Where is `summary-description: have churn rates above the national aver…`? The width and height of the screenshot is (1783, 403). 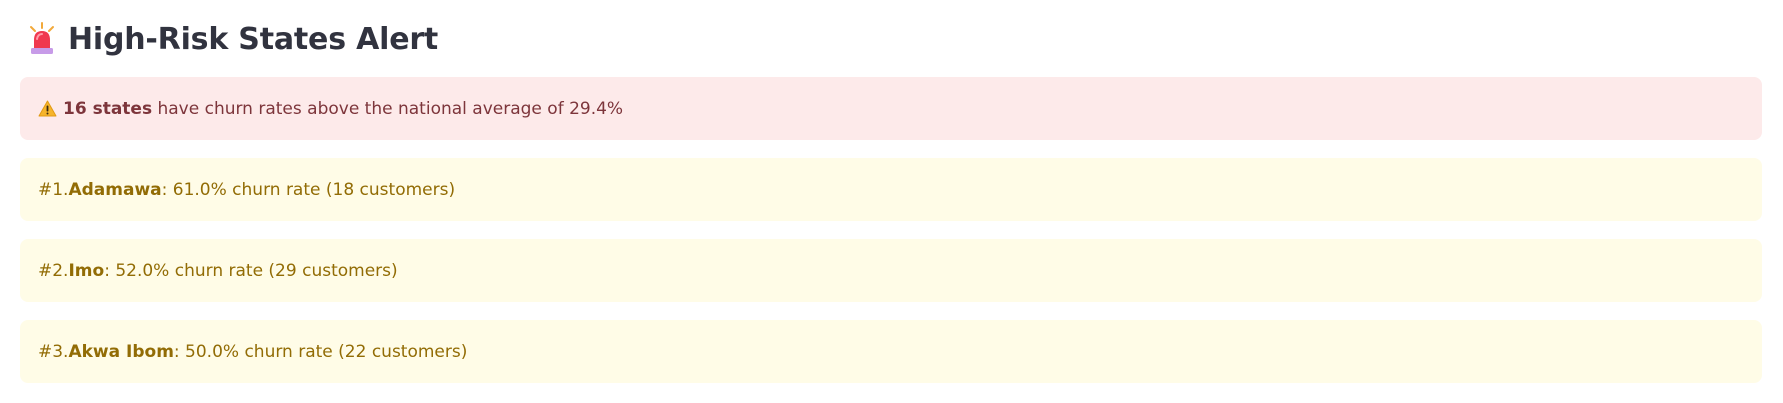 summary-description: have churn rates above the national aver… is located at coordinates (388, 108).